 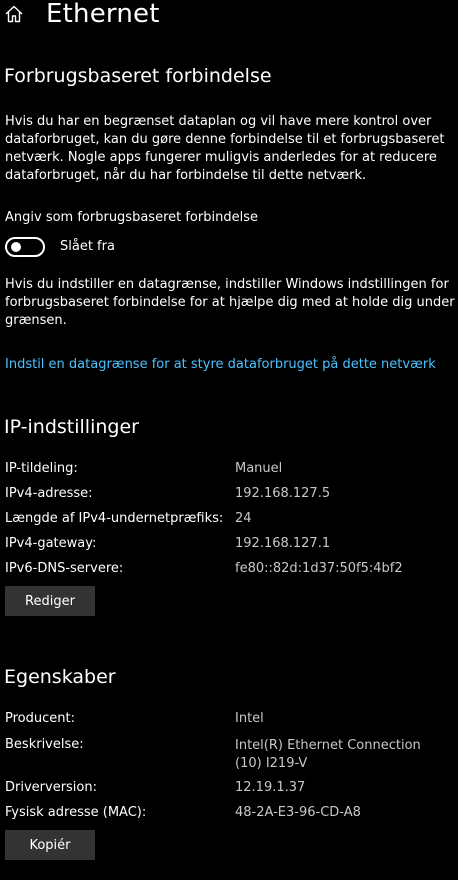 What do you see at coordinates (41, 468) in the screenshot?
I see `ip-assignment-label: IP-tildeling:` at bounding box center [41, 468].